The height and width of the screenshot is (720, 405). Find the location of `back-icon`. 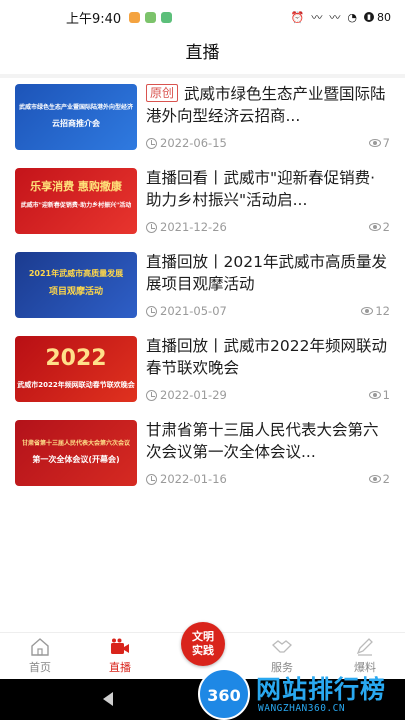

back-icon is located at coordinates (108, 699).